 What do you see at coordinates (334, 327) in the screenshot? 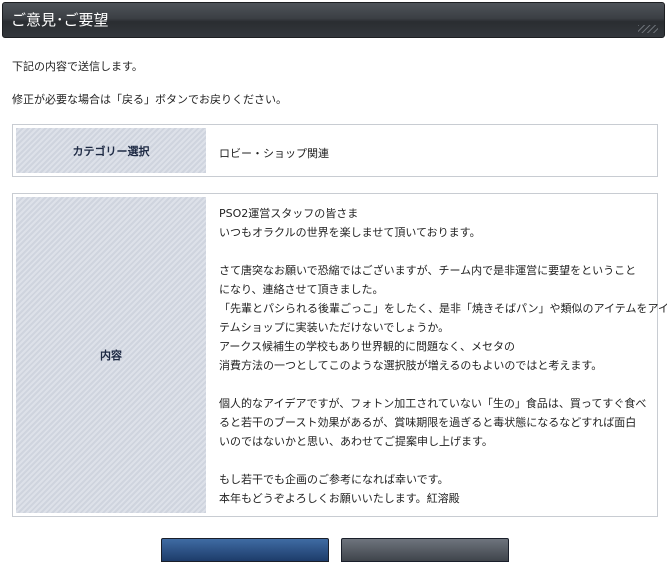
I see `content-line: テムショップに実装いただけないでしょうか。` at bounding box center [334, 327].